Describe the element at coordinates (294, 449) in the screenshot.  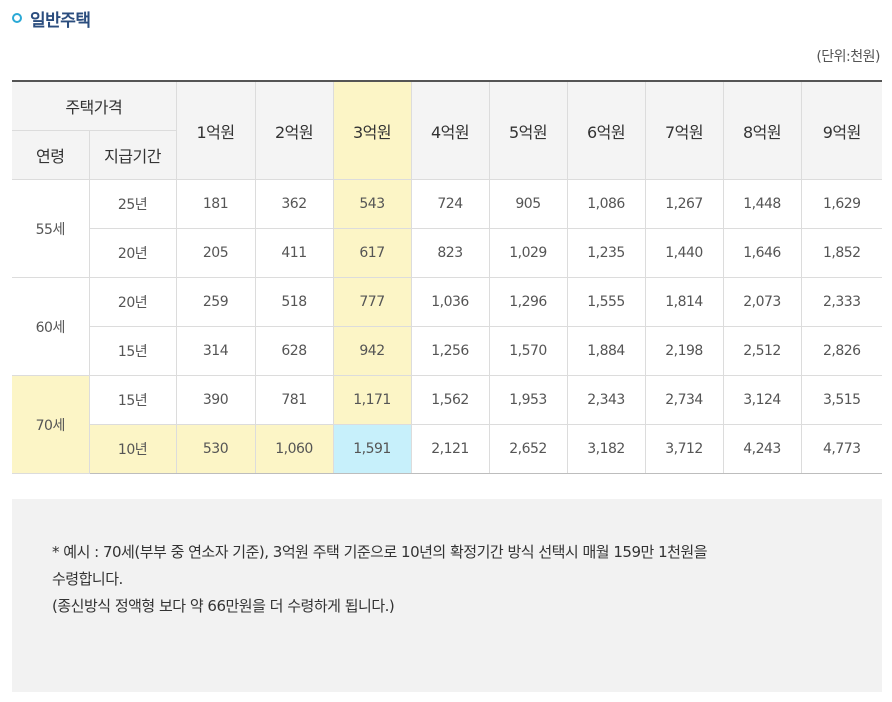
I see `value-cell: 1,060` at that location.